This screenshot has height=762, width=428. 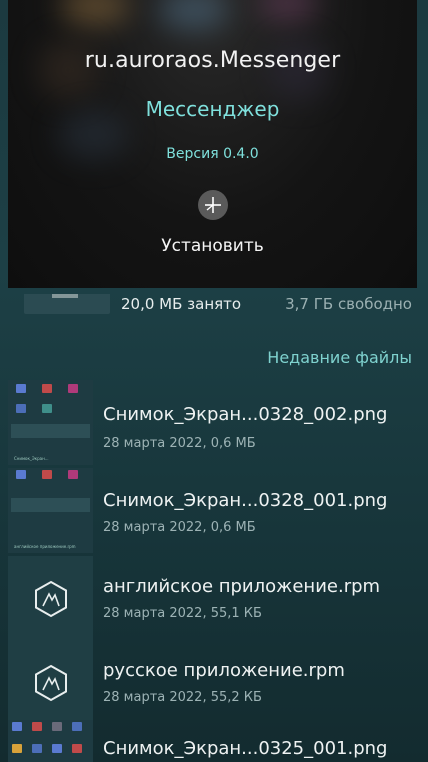 I want to click on file-name: английское приложение.rpm, so click(x=242, y=586).